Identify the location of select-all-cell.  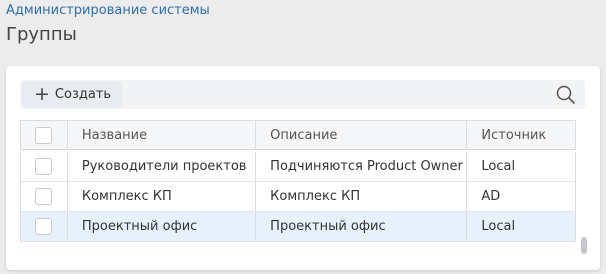
(44, 135).